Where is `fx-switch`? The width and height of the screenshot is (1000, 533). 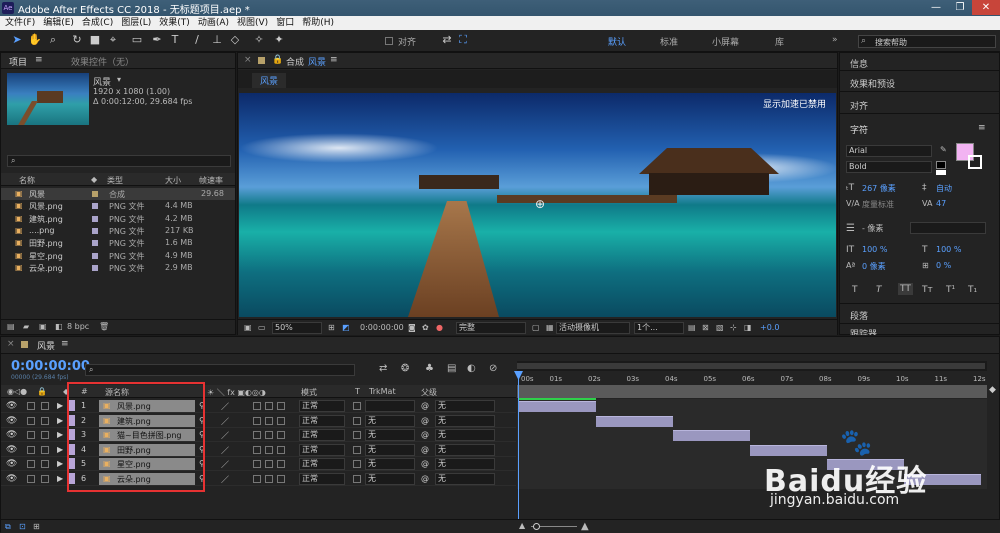
fx-switch is located at coordinates (257, 464).